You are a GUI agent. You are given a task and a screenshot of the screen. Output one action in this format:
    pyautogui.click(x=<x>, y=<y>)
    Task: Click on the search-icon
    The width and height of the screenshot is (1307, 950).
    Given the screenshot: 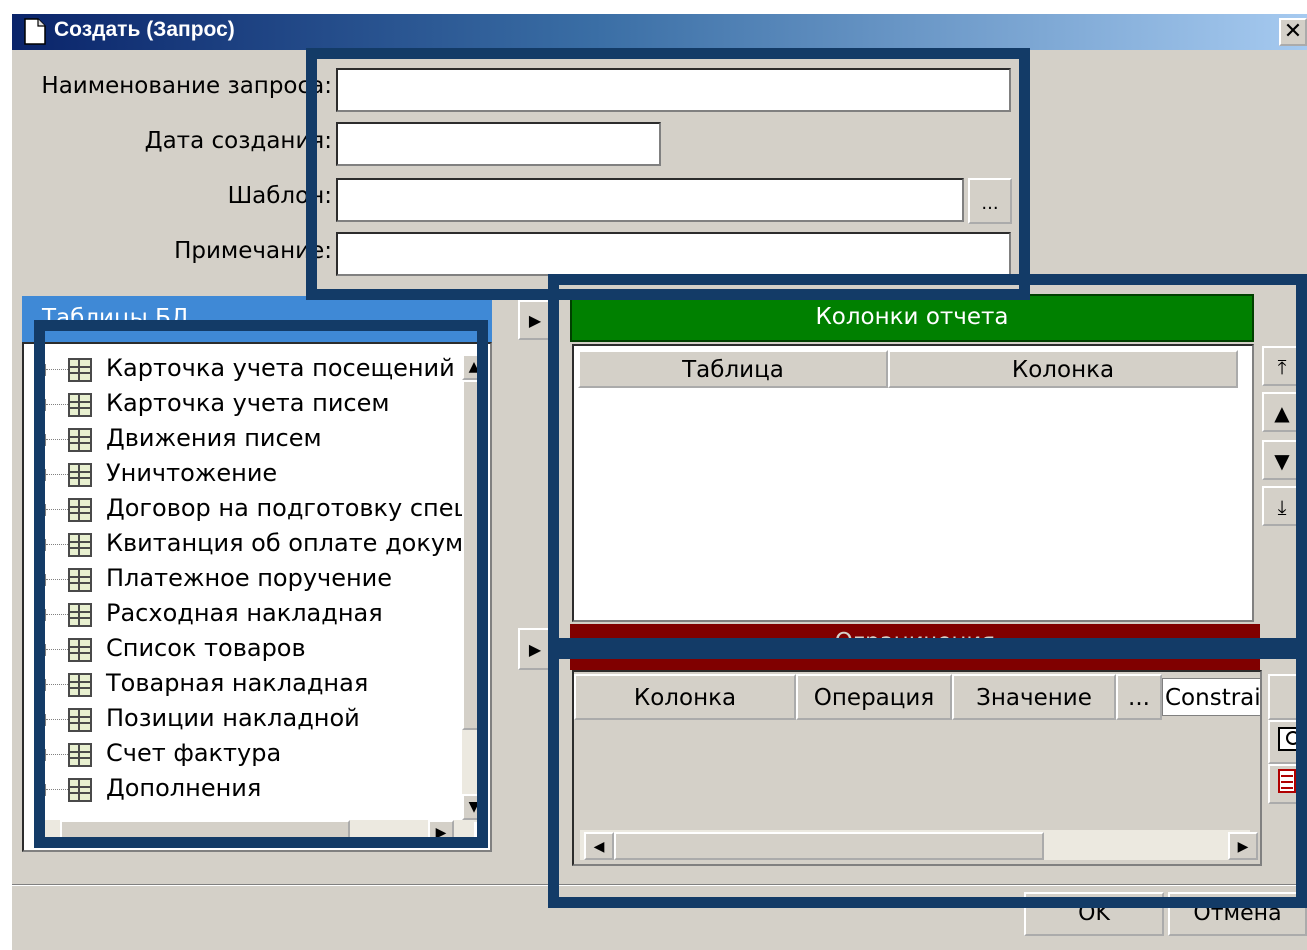 What is the action you would take?
    pyautogui.click(x=1290, y=739)
    